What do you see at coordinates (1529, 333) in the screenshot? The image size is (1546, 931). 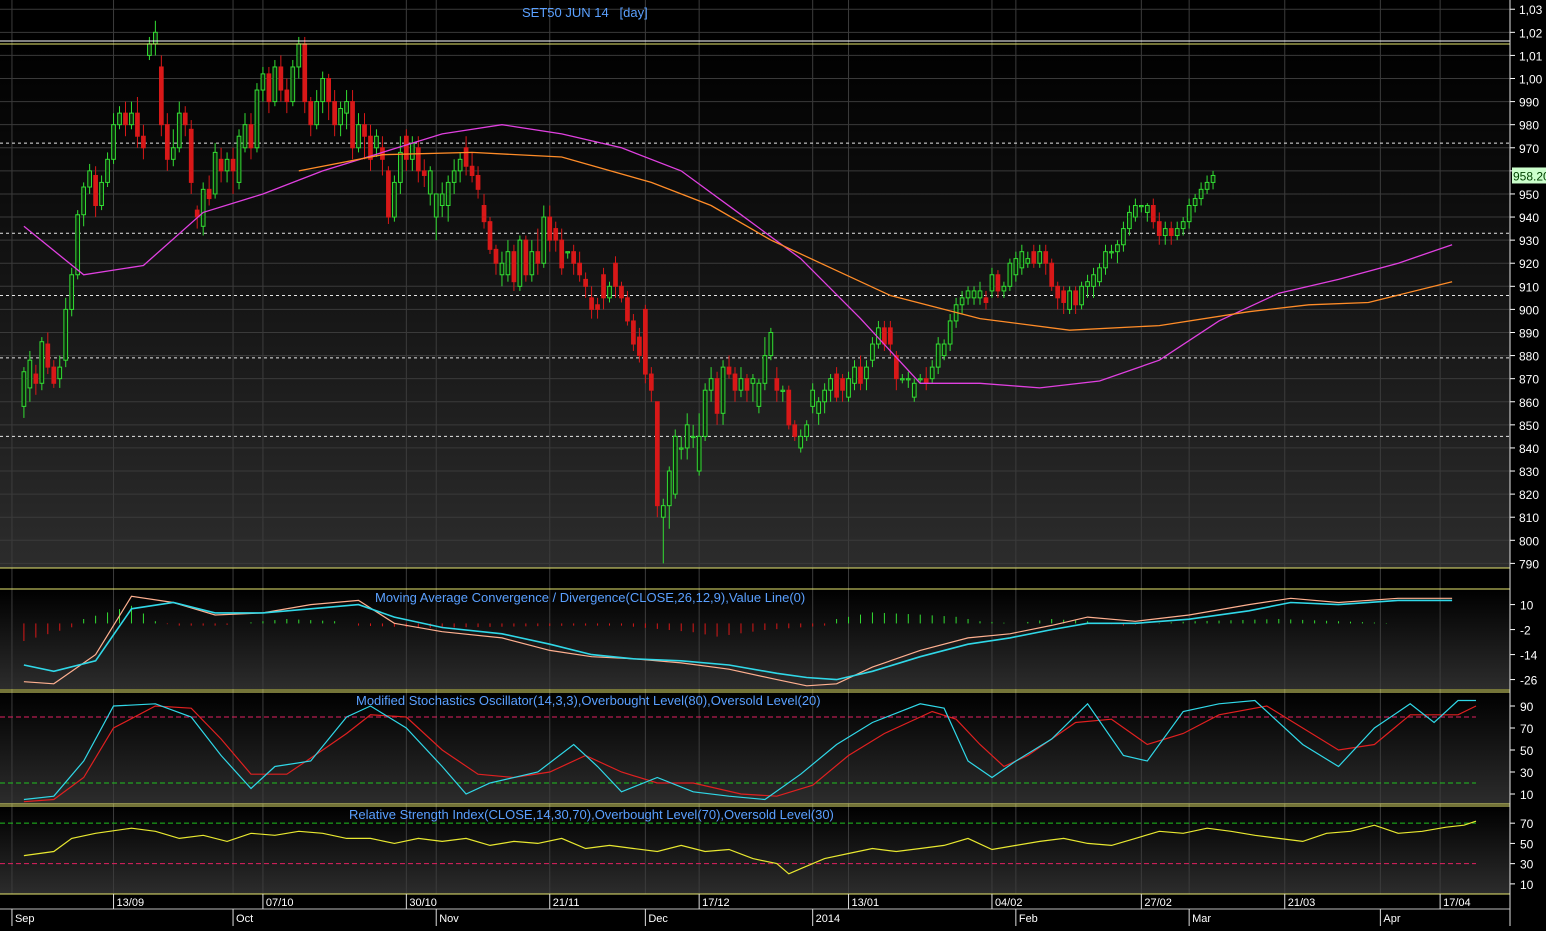 I see `price-axis-tick-label: 890` at bounding box center [1529, 333].